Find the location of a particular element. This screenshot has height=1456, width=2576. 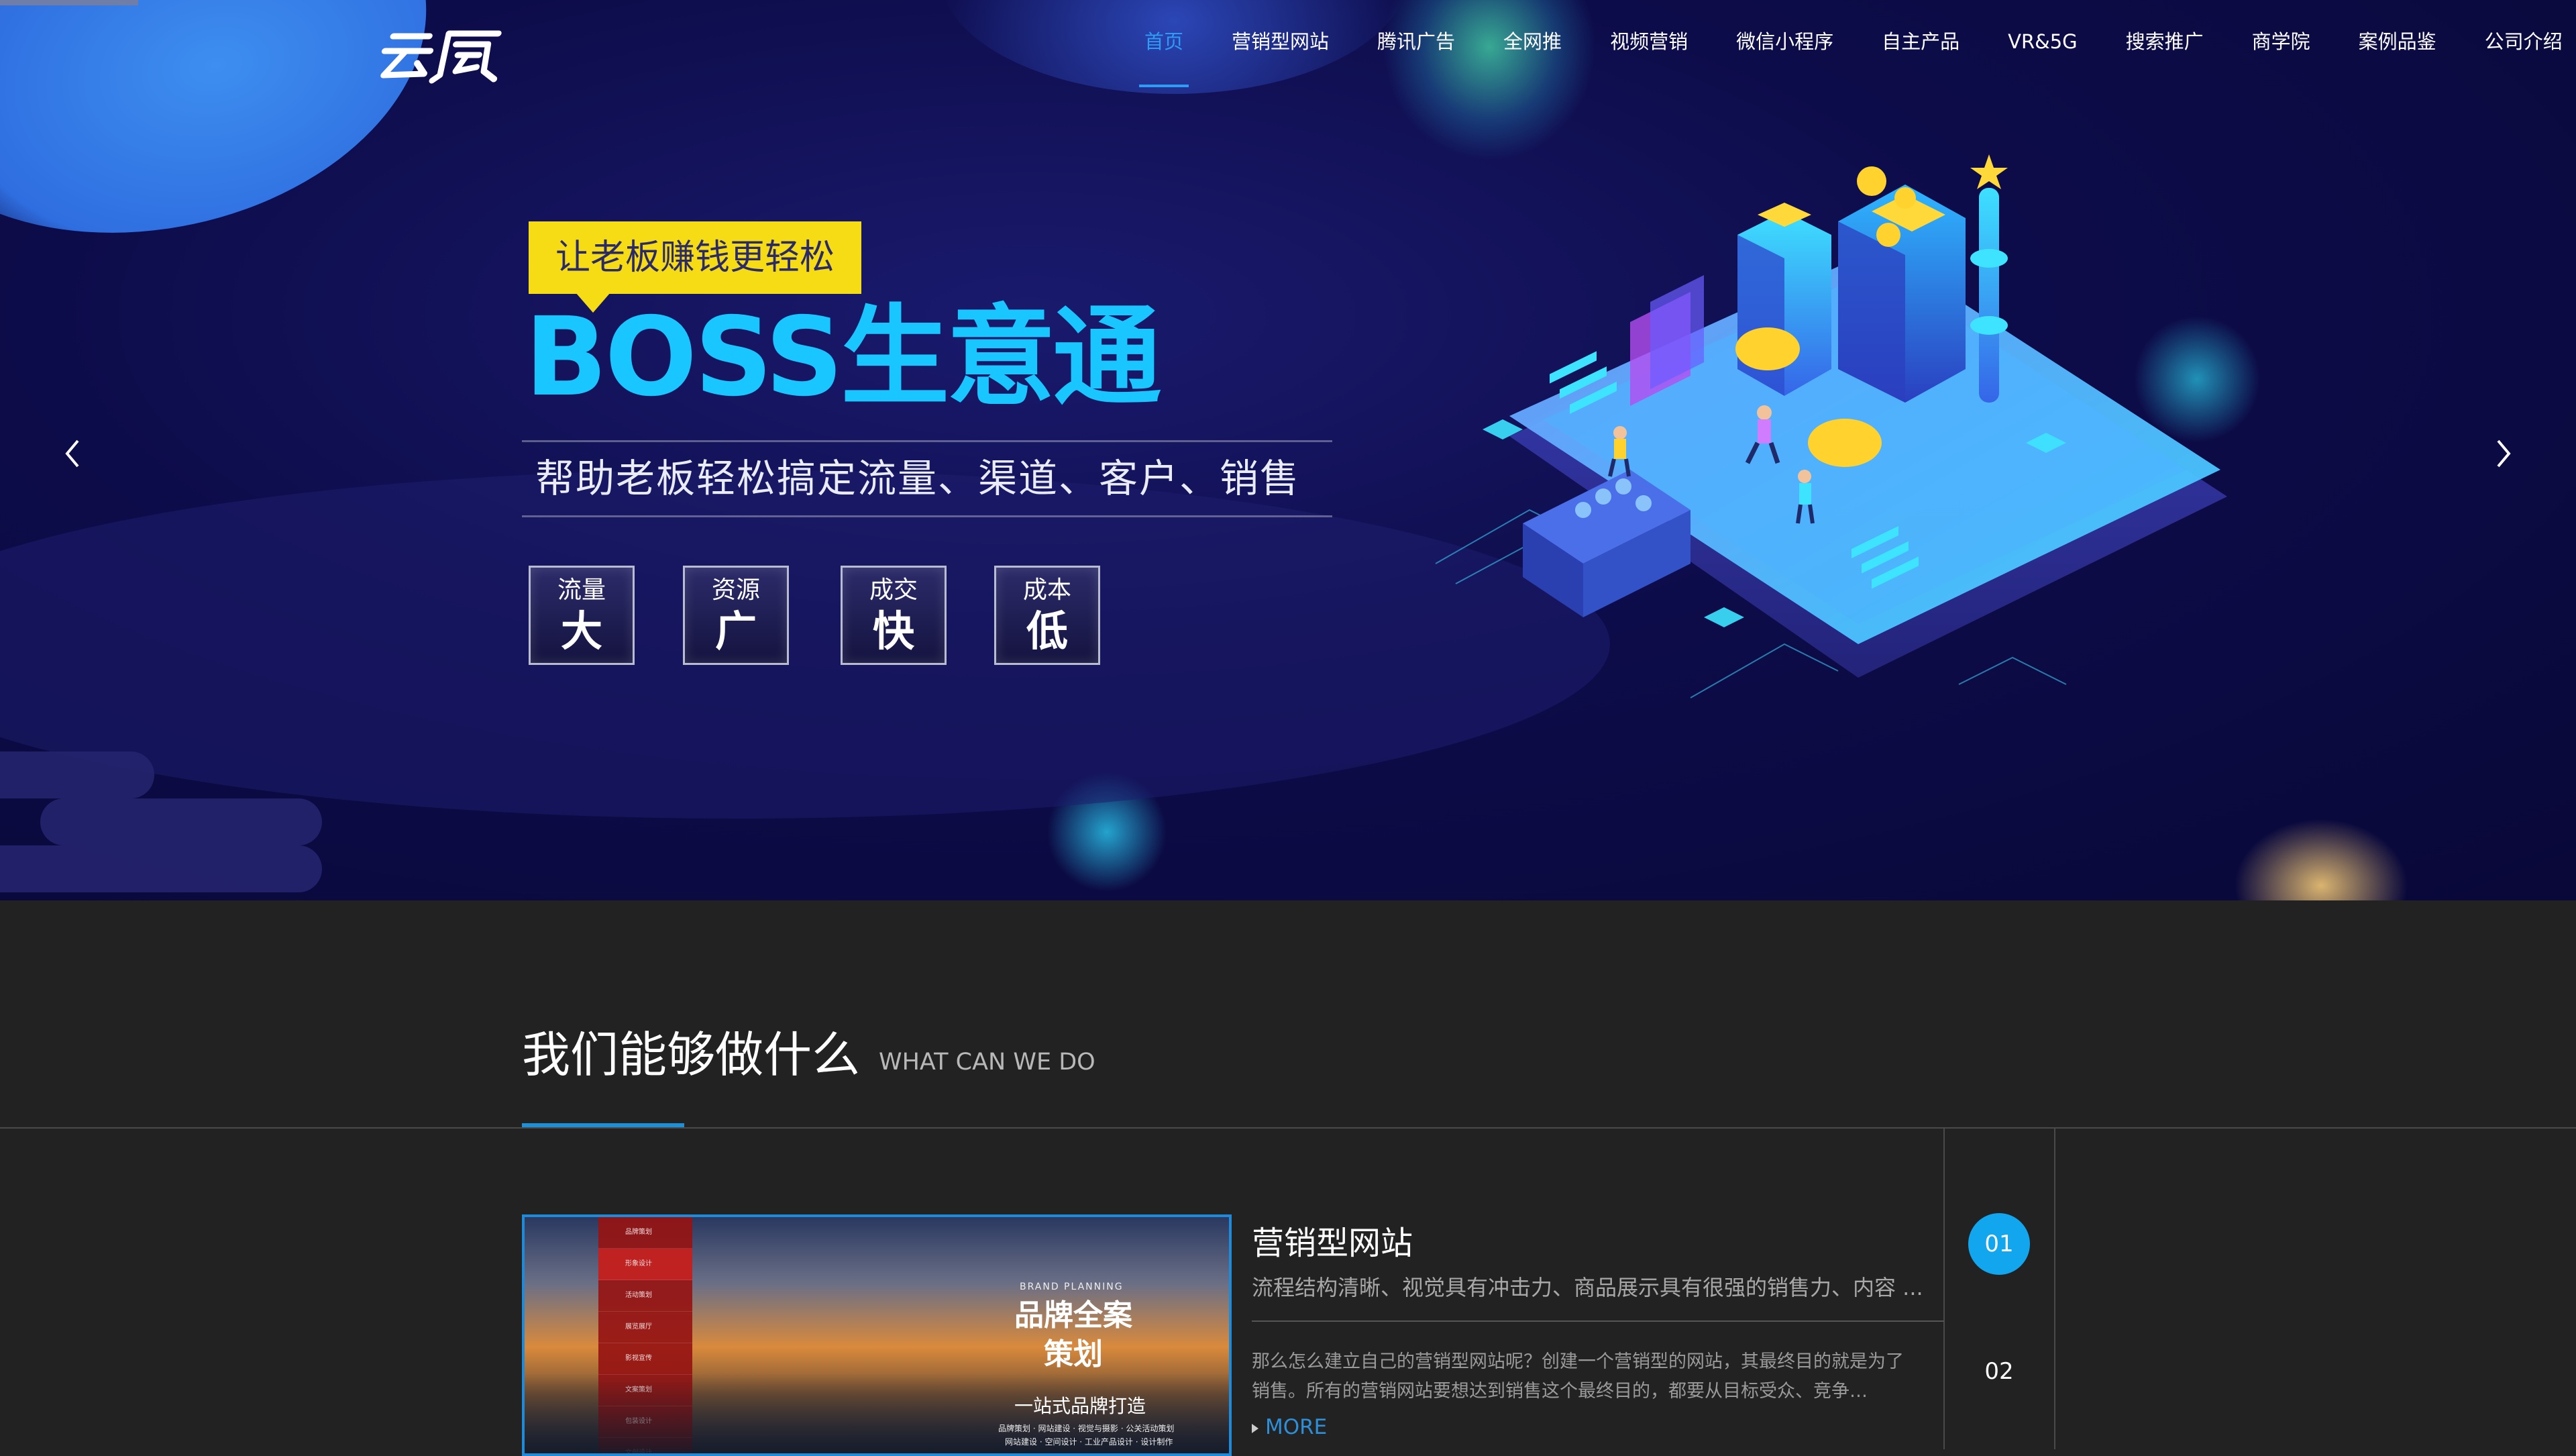

feature-badge: 流量 大 is located at coordinates (582, 616).